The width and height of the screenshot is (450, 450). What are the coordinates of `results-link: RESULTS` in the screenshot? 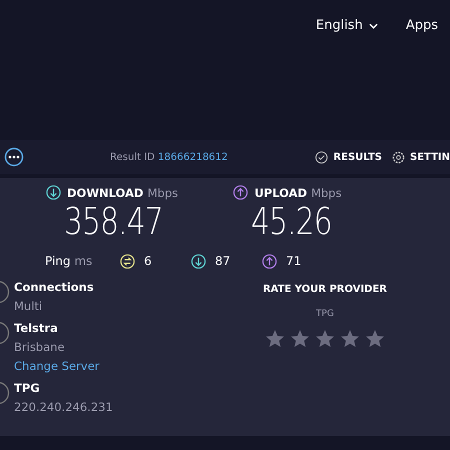 It's located at (348, 157).